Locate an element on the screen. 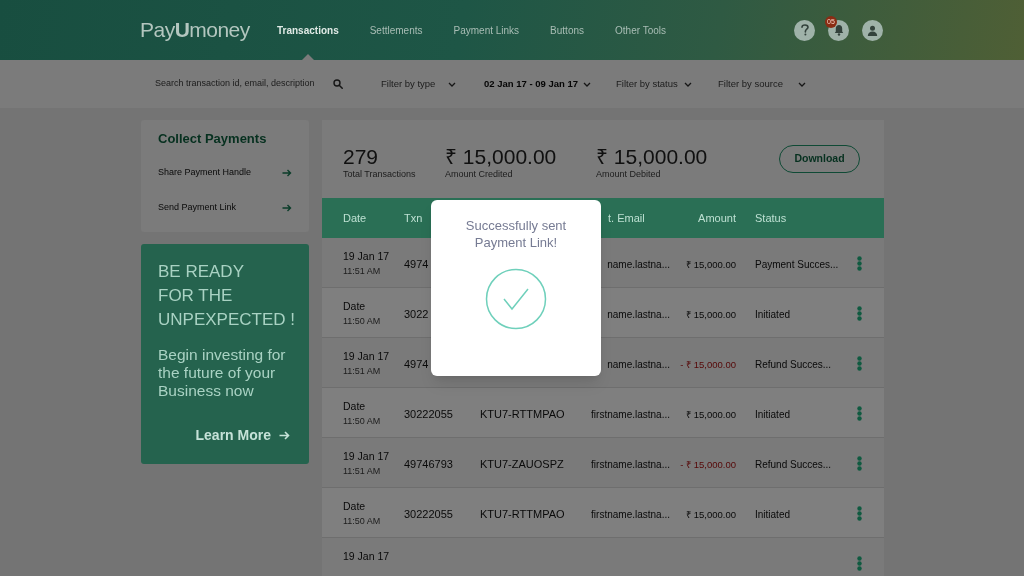 This screenshot has height=576, width=1024. filter-dropdown: 02 Jan 17 - 09 Jan 17 is located at coordinates (537, 84).